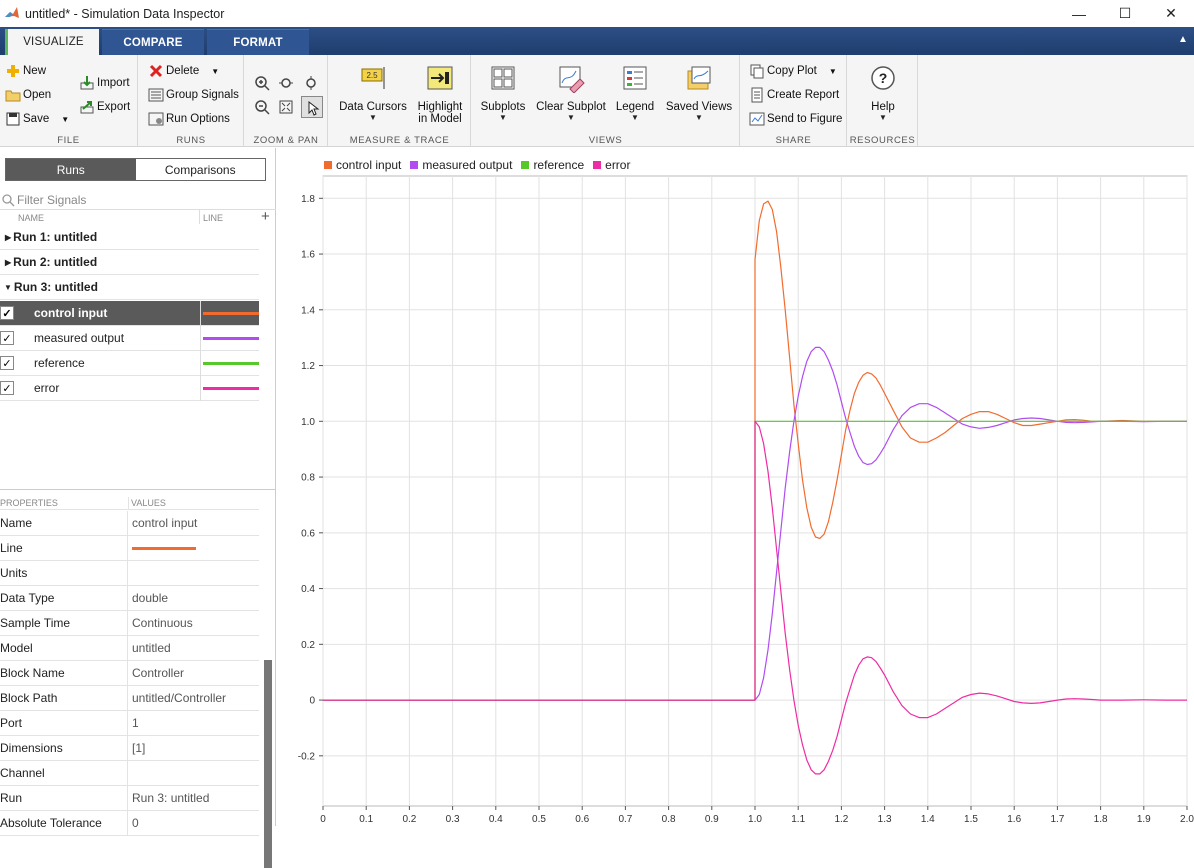 The width and height of the screenshot is (1194, 868). What do you see at coordinates (179, 698) in the screenshot?
I see `property-value: untitled/Controller` at bounding box center [179, 698].